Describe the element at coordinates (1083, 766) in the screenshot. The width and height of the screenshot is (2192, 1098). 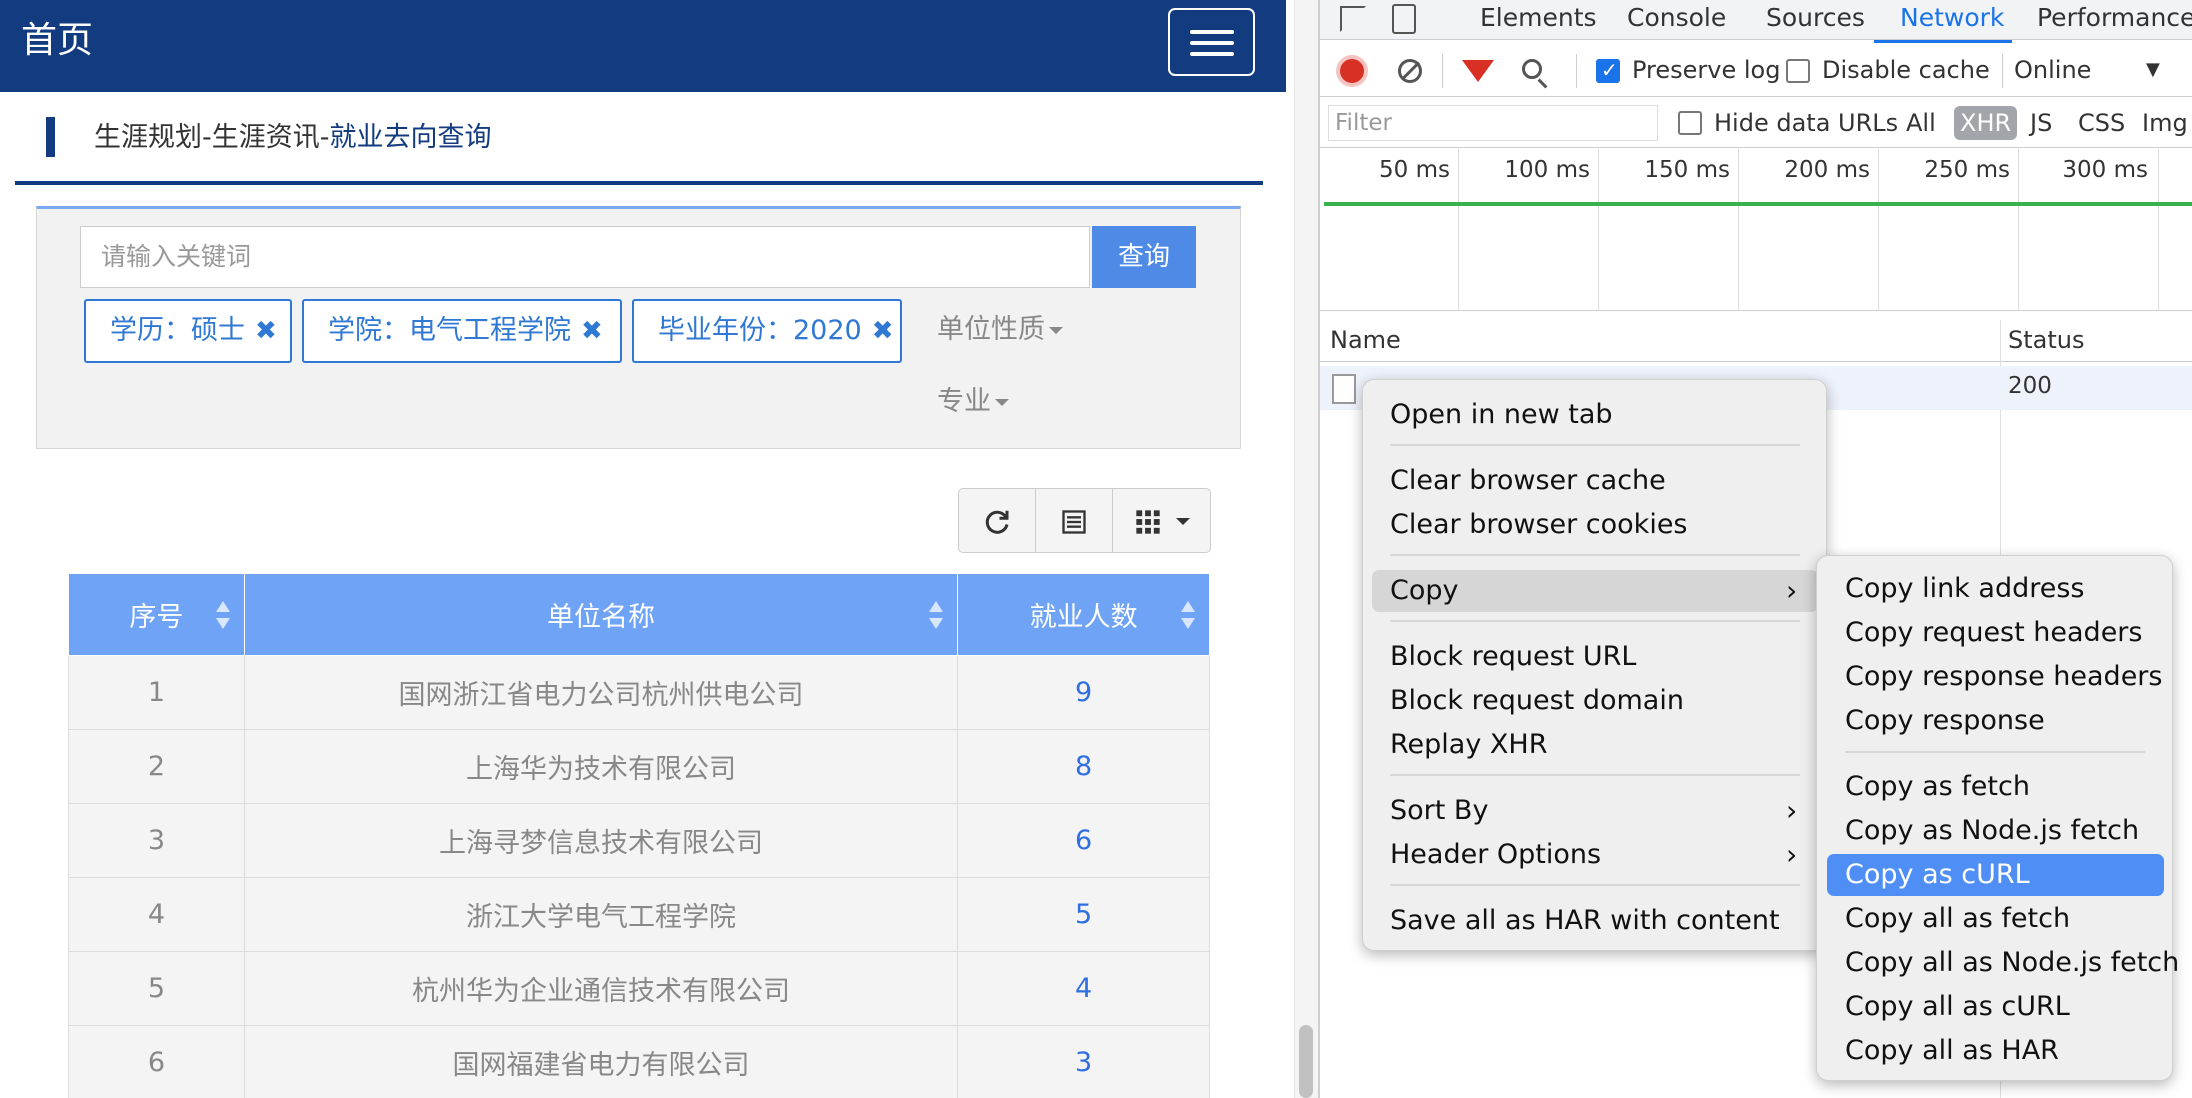
I see `cell-count-link: 8` at that location.